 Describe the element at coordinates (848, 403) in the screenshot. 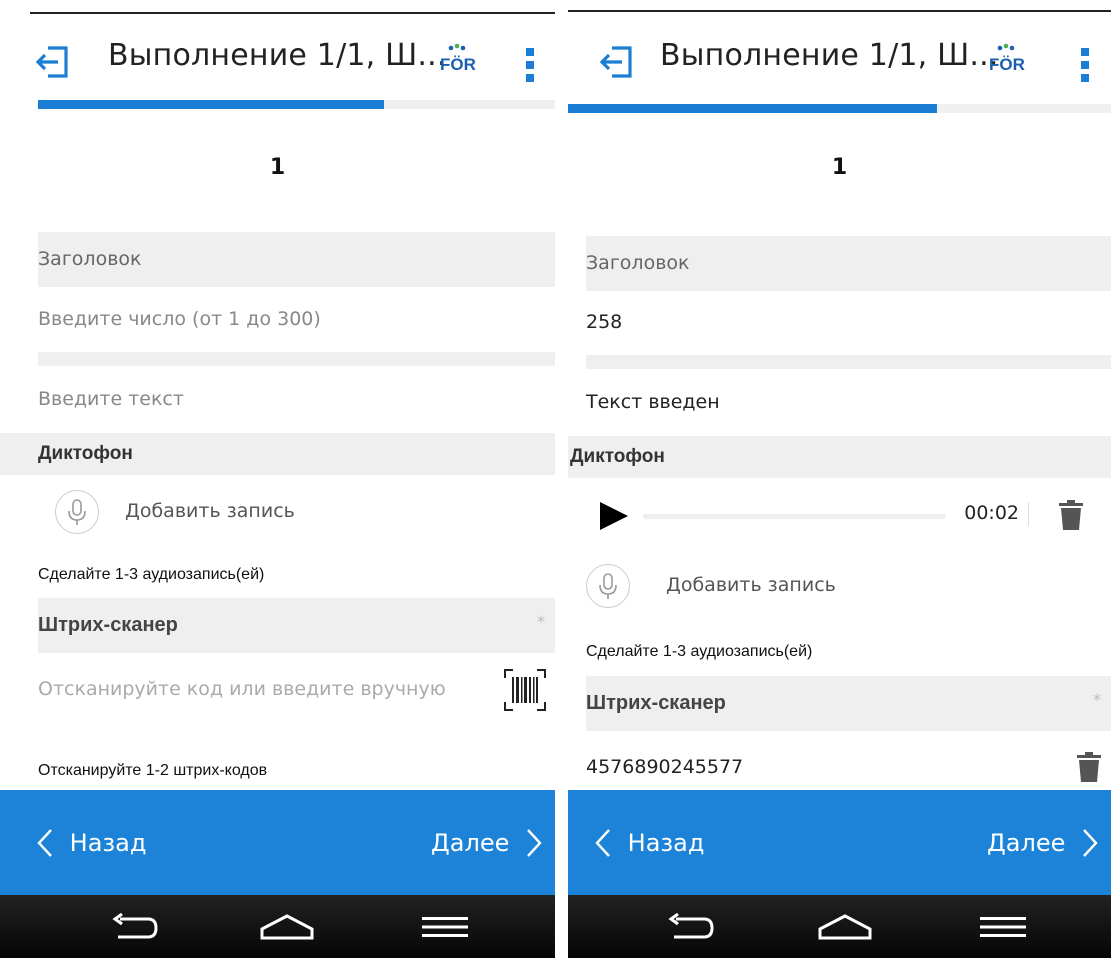

I see `text-input: Текст введен` at that location.